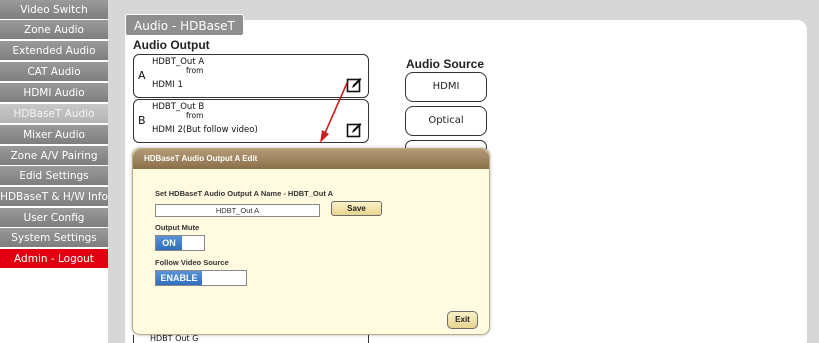 The width and height of the screenshot is (819, 343). What do you see at coordinates (171, 45) in the screenshot?
I see `audio-output-title: Audio Output` at bounding box center [171, 45].